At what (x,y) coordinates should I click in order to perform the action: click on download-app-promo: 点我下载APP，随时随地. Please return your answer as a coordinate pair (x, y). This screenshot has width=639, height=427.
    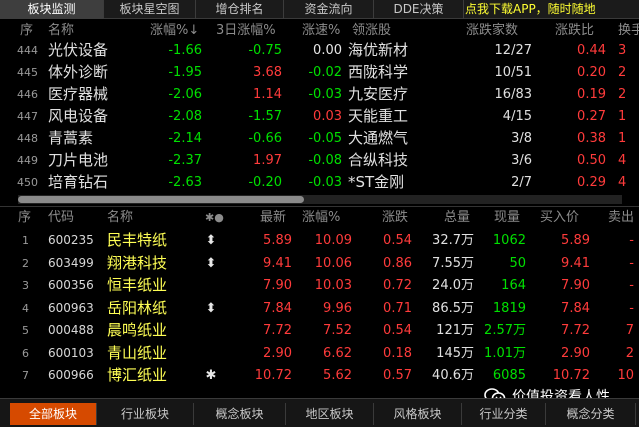
    Looking at the image, I should click on (552, 9).